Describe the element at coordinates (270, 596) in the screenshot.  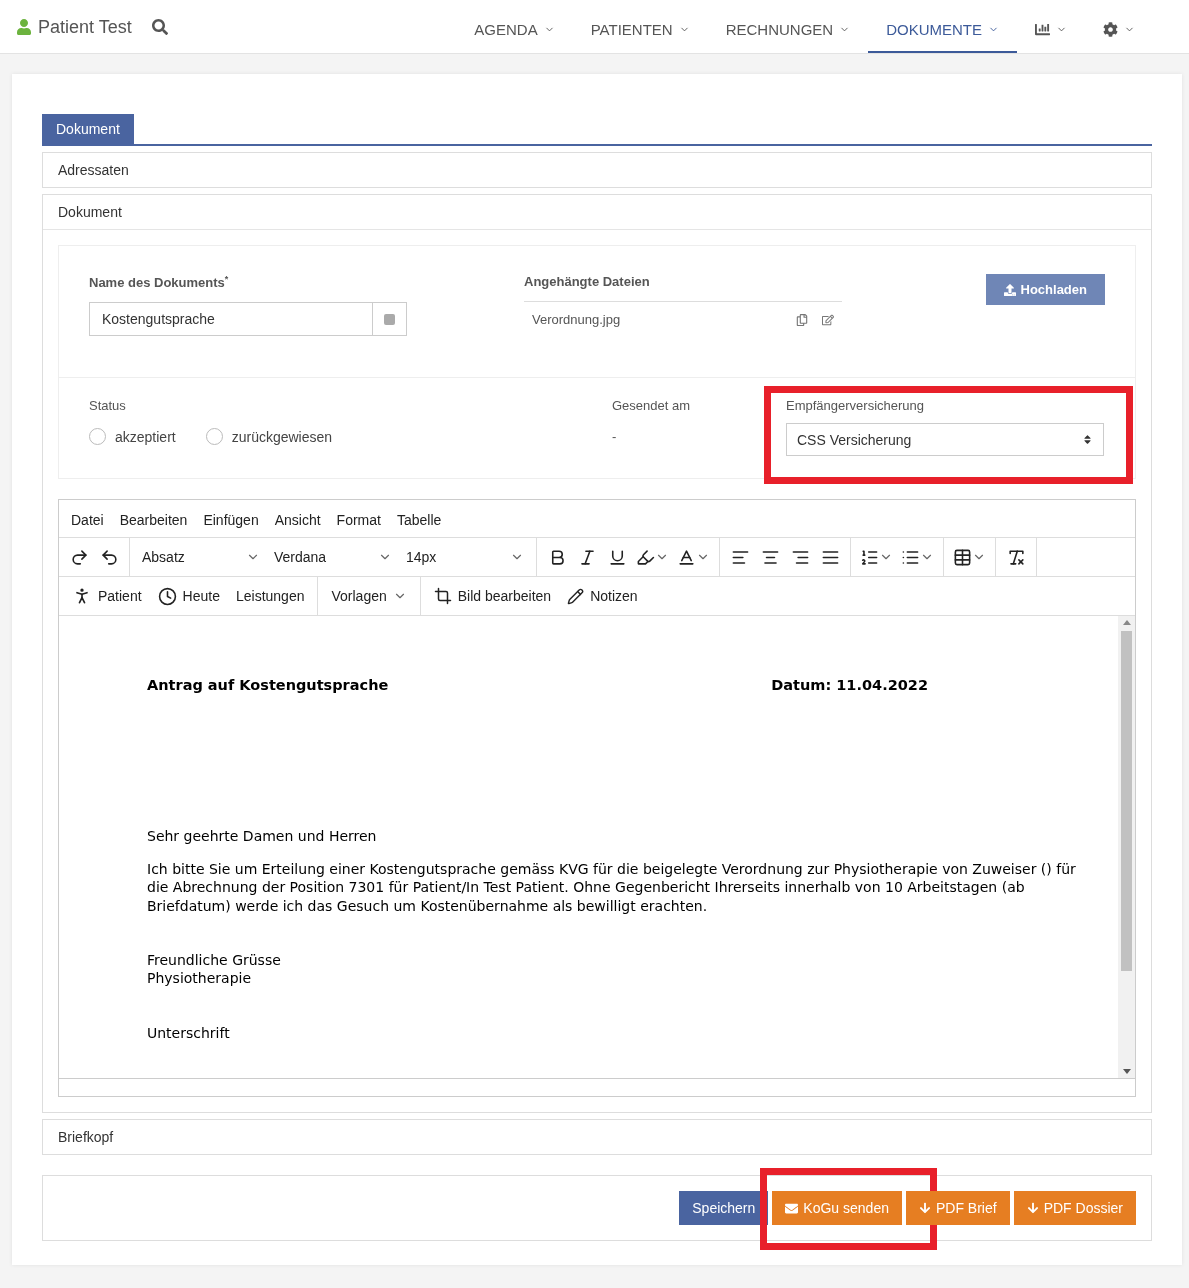
I see `toolbar-button: Leistungen` at that location.